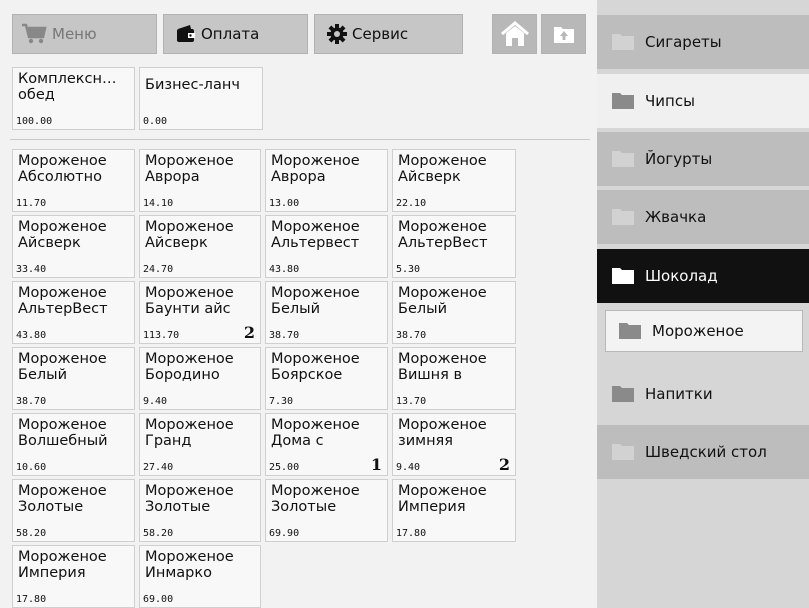 This screenshot has width=809, height=608. Describe the element at coordinates (430, 375) in the screenshot. I see `tile-name-line2: Вишня в` at that location.